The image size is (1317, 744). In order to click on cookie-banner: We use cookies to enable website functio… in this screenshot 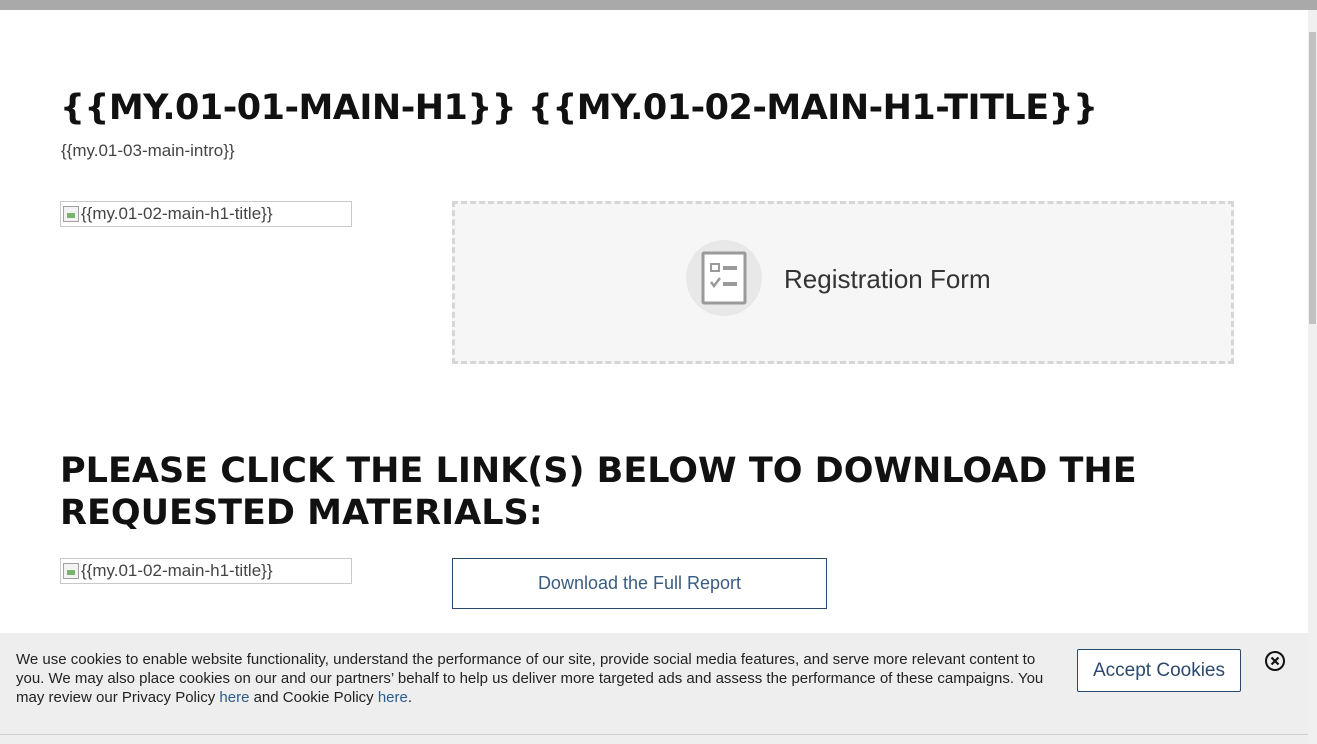, I will do `click(654, 688)`.